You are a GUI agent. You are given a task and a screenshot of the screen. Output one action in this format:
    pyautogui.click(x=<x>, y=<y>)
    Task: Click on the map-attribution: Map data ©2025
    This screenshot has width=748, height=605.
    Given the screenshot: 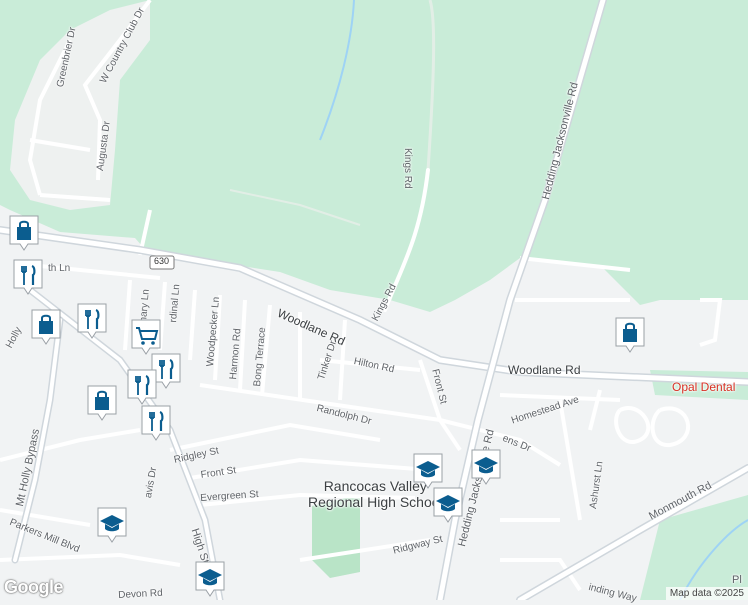 What is the action you would take?
    pyautogui.click(x=706, y=593)
    